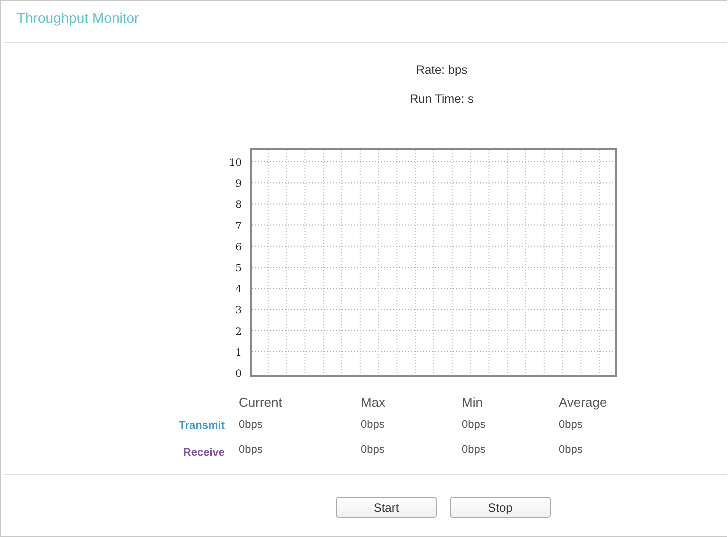 The image size is (728, 537). I want to click on y-axis-label: 3, so click(239, 311).